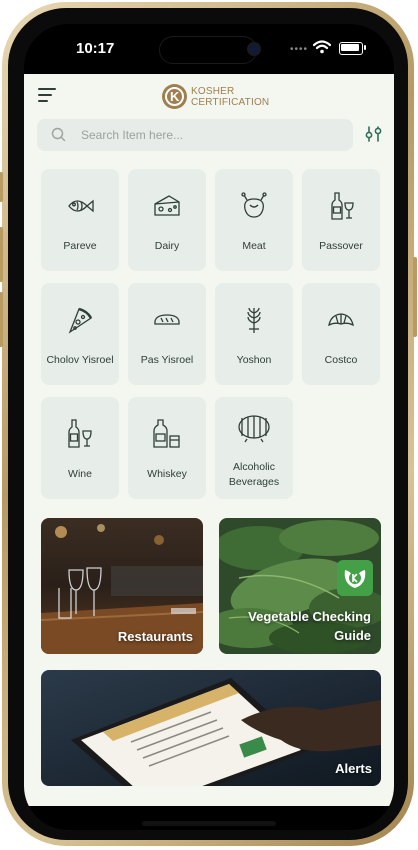 The height and width of the screenshot is (850, 418). I want to click on dynamic-island, so click(208, 50).